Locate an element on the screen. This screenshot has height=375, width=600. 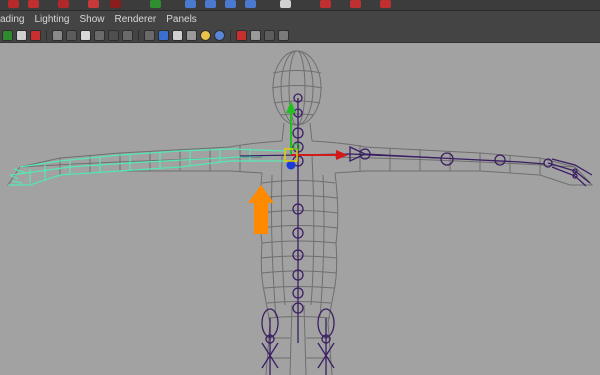
shelf-scale-icon is located at coordinates (93, 4).